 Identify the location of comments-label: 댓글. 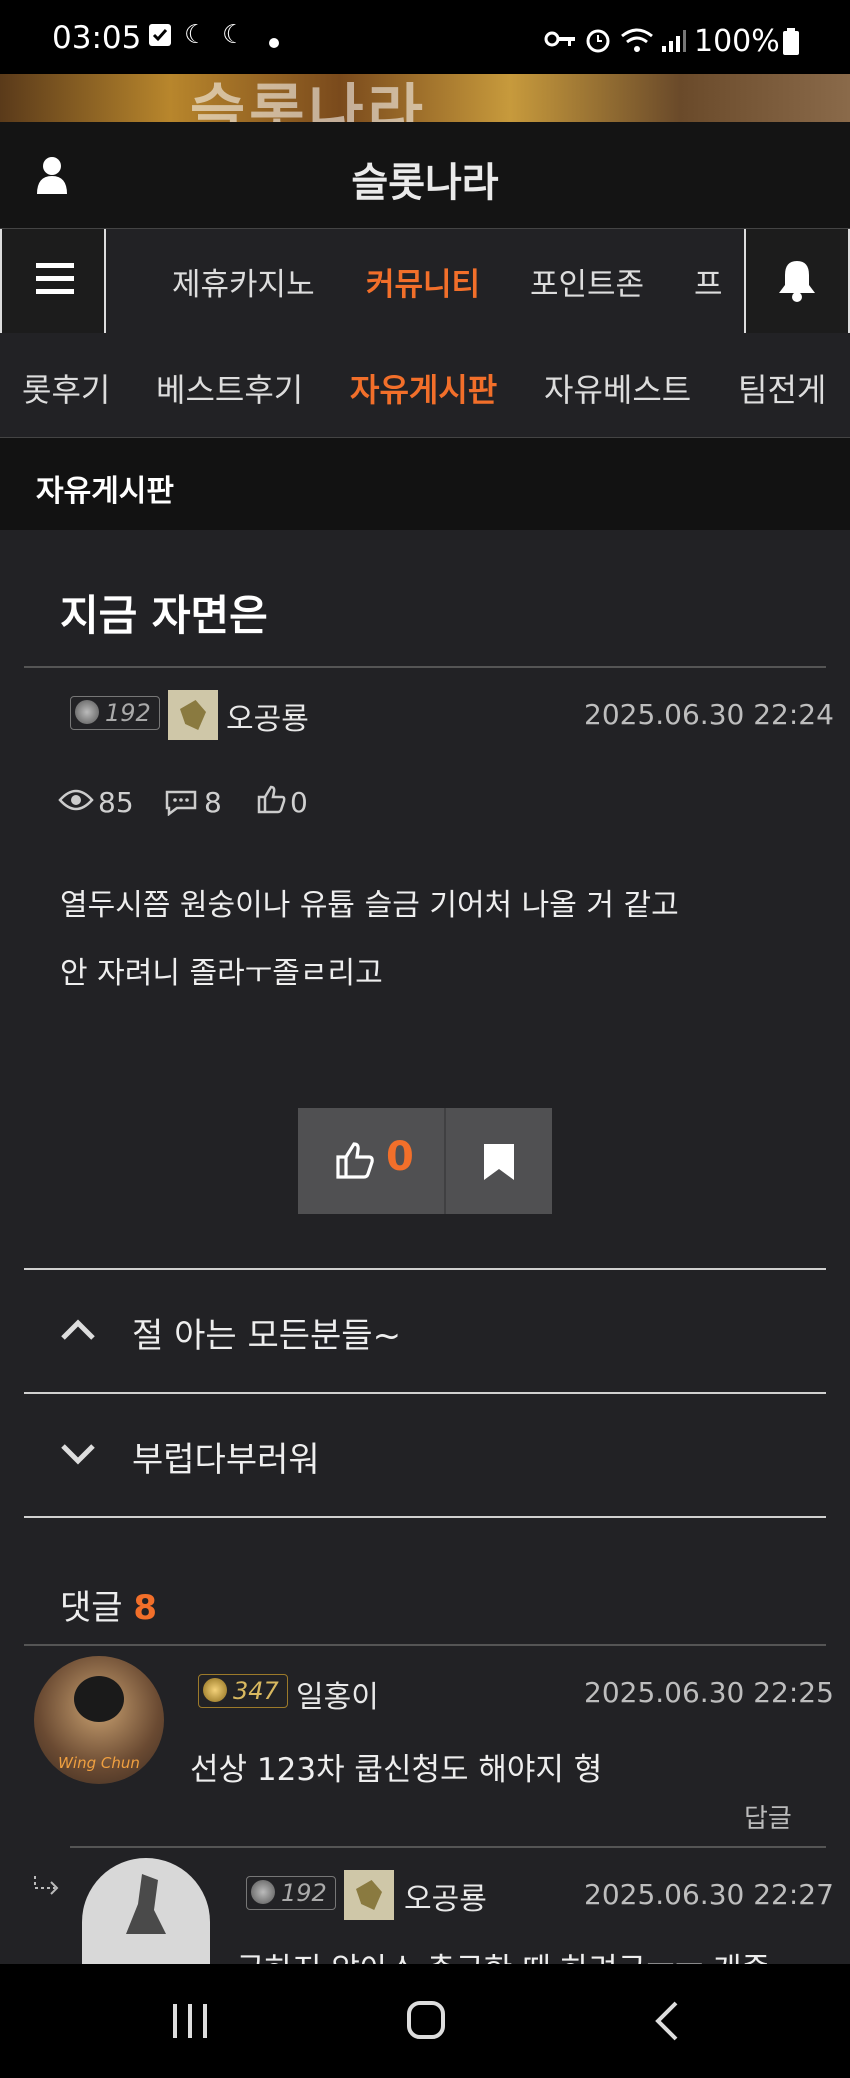
(91, 1608).